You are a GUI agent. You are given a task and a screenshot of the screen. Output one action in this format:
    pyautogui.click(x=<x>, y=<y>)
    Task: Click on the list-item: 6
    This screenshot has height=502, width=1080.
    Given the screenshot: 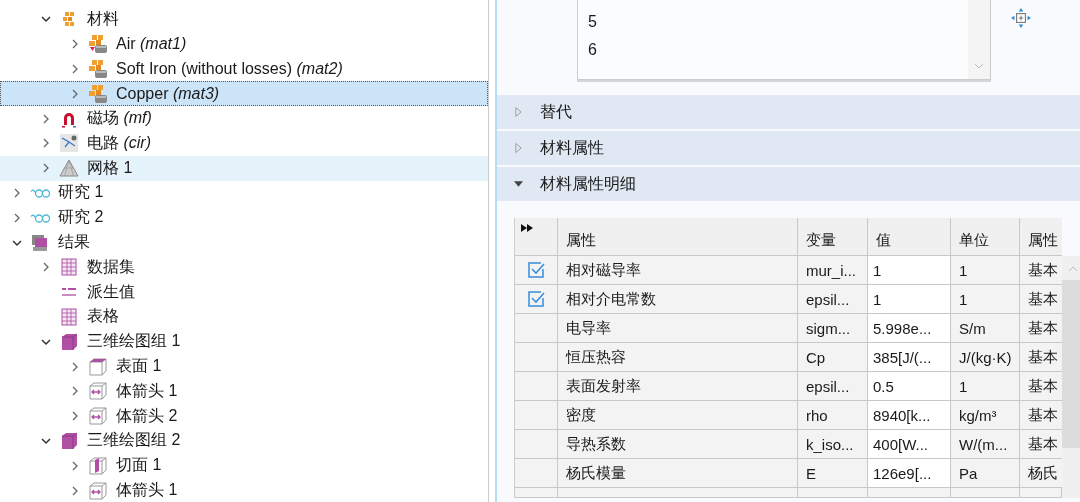 What is the action you would take?
    pyautogui.click(x=778, y=50)
    